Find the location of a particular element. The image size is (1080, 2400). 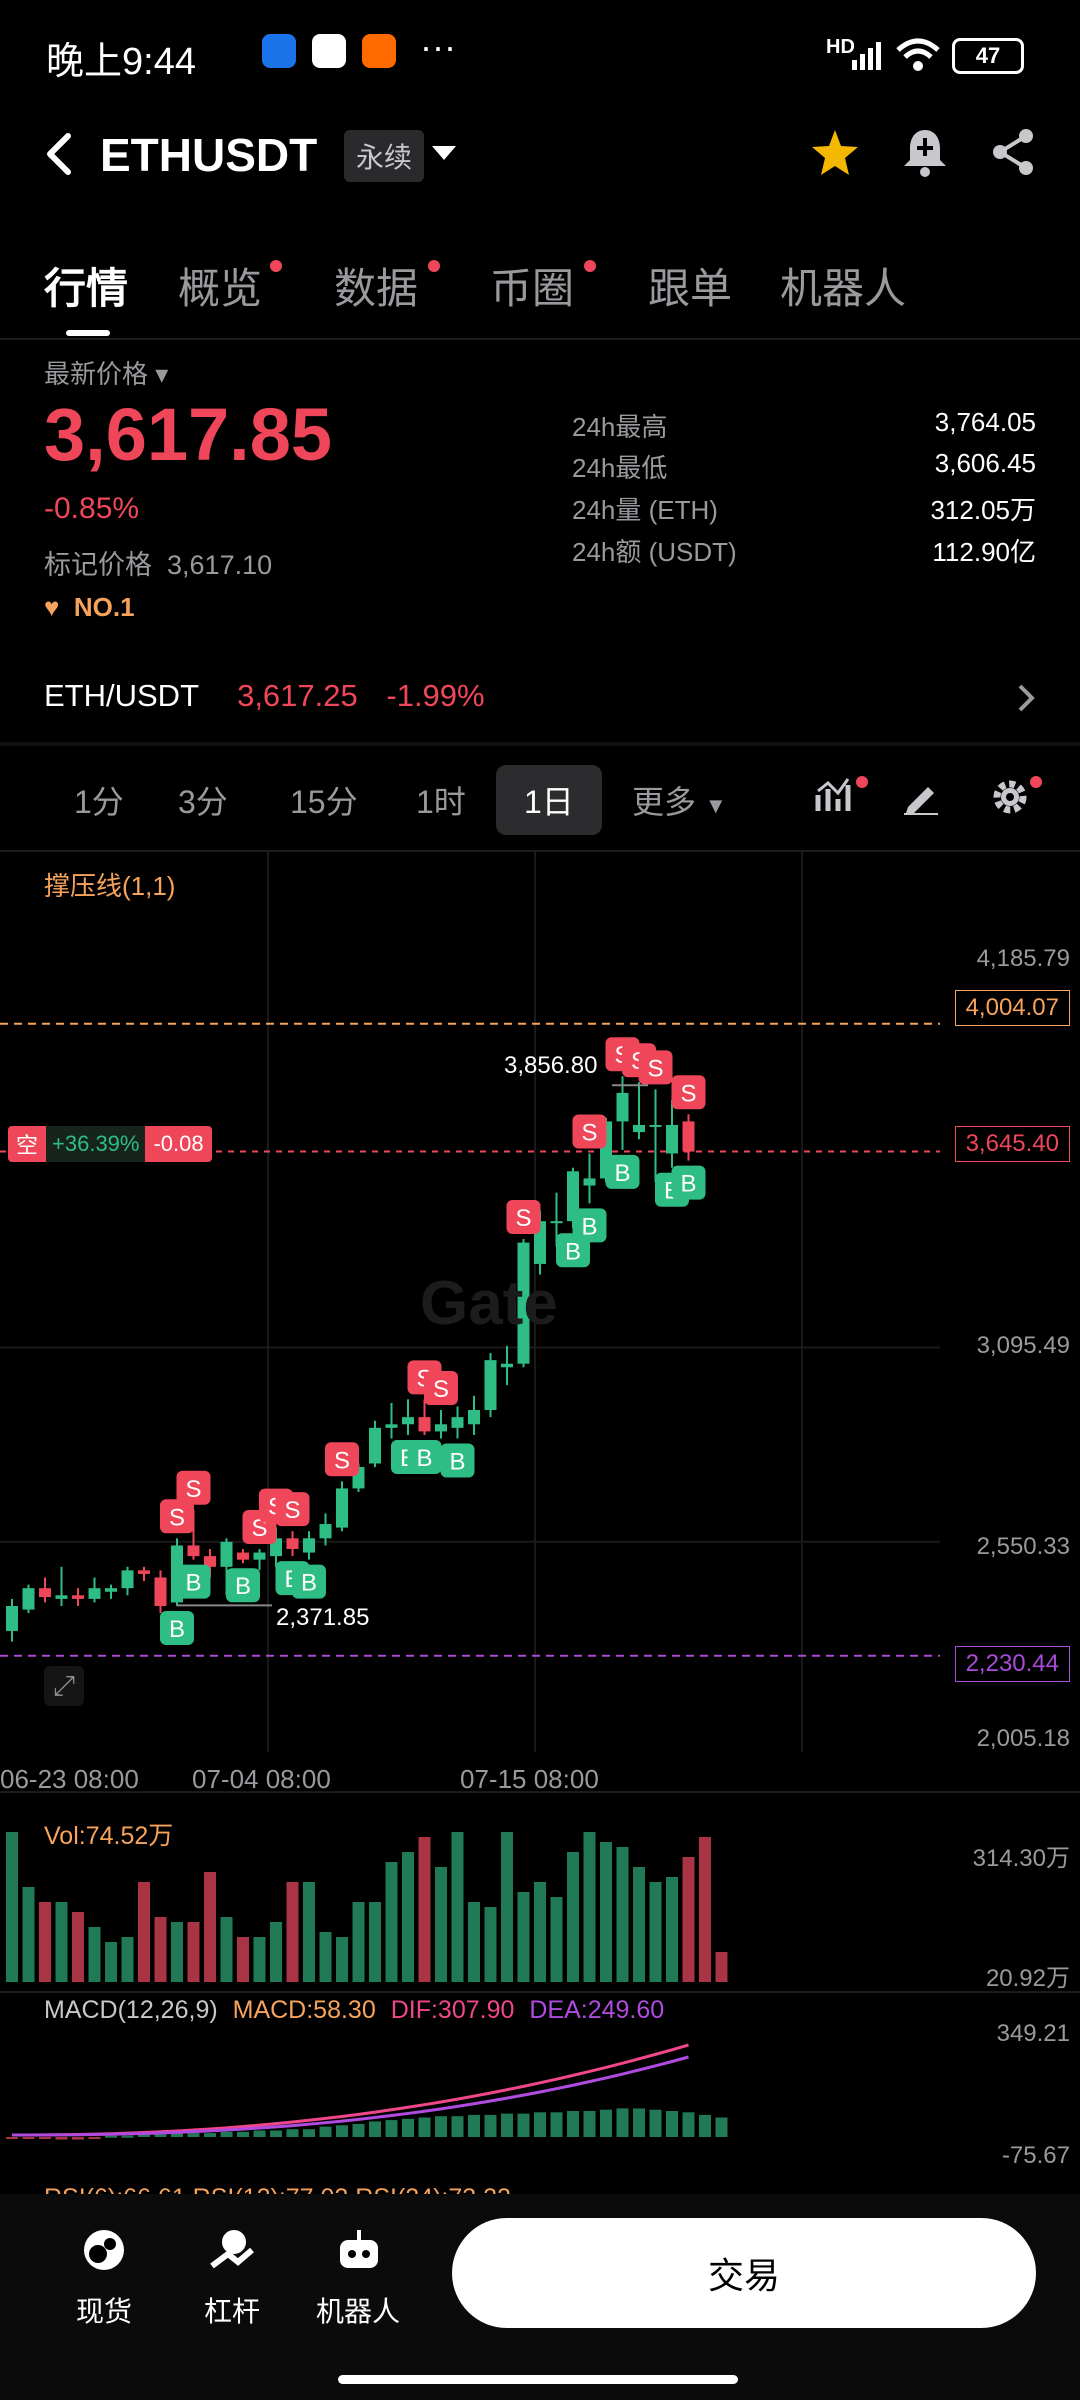

tab-bots: 机器人 is located at coordinates (843, 285).